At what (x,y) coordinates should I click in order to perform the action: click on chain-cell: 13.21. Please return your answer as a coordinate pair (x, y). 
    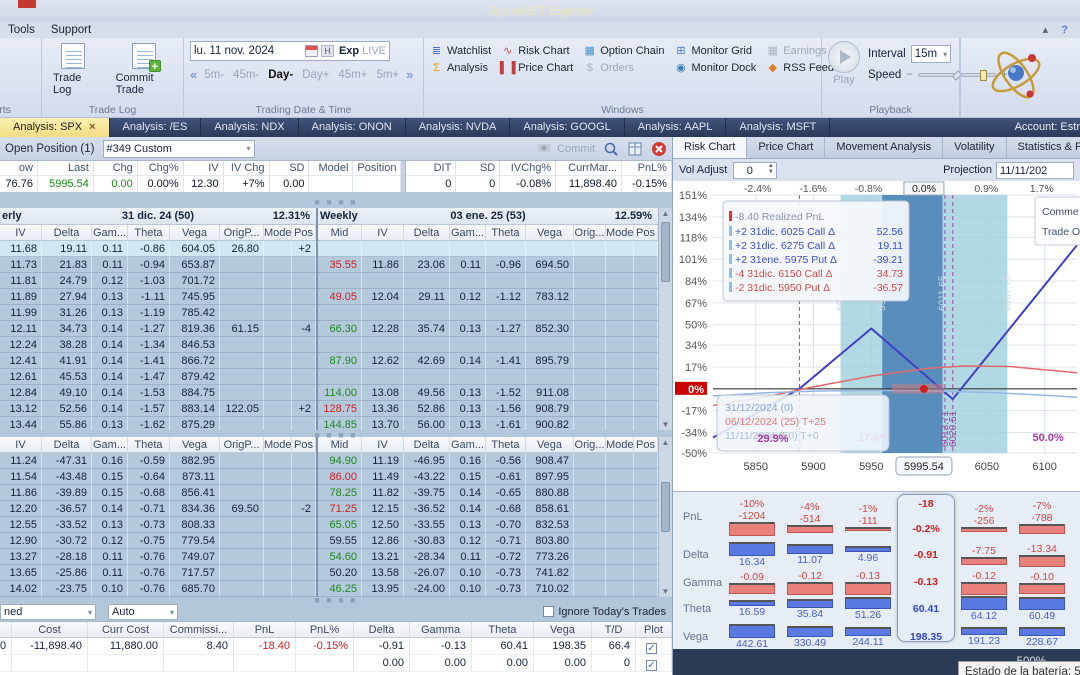
    Looking at the image, I should click on (383, 557).